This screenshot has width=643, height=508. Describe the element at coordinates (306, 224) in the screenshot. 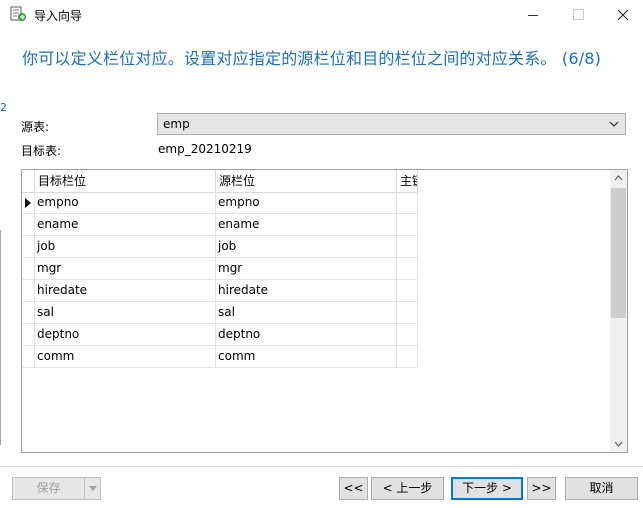

I see `source-field-cell: ename` at that location.